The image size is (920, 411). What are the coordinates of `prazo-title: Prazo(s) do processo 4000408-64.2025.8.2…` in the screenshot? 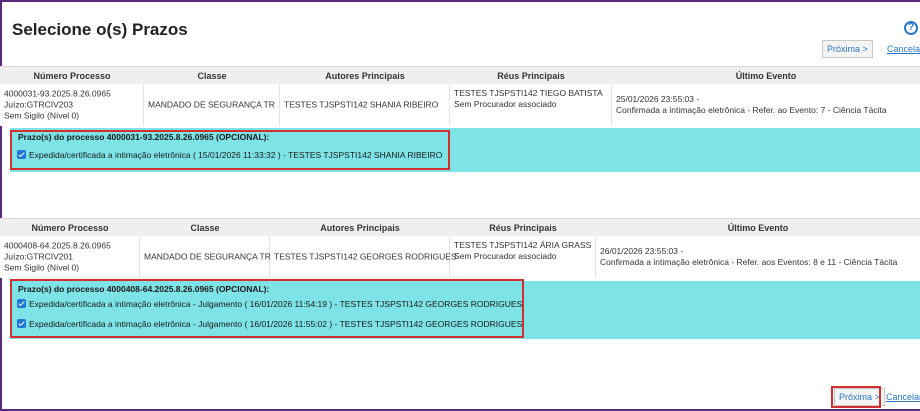 It's located at (144, 289).